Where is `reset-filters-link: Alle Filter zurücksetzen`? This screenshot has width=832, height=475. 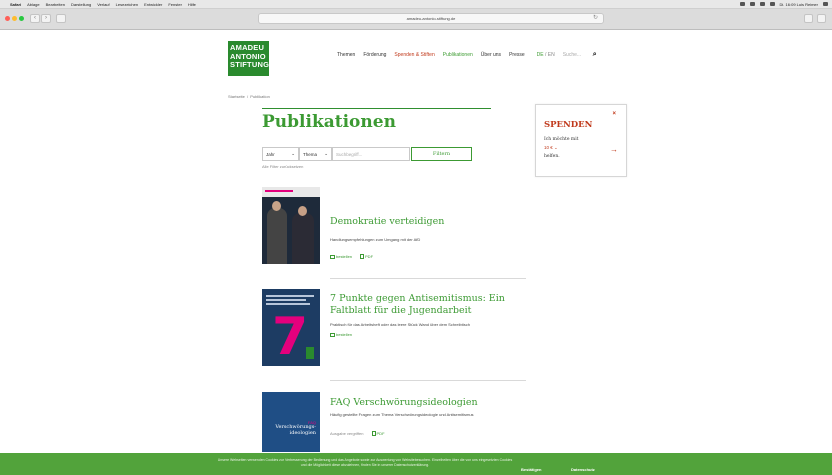 reset-filters-link: Alle Filter zurücksetzen is located at coordinates (282, 166).